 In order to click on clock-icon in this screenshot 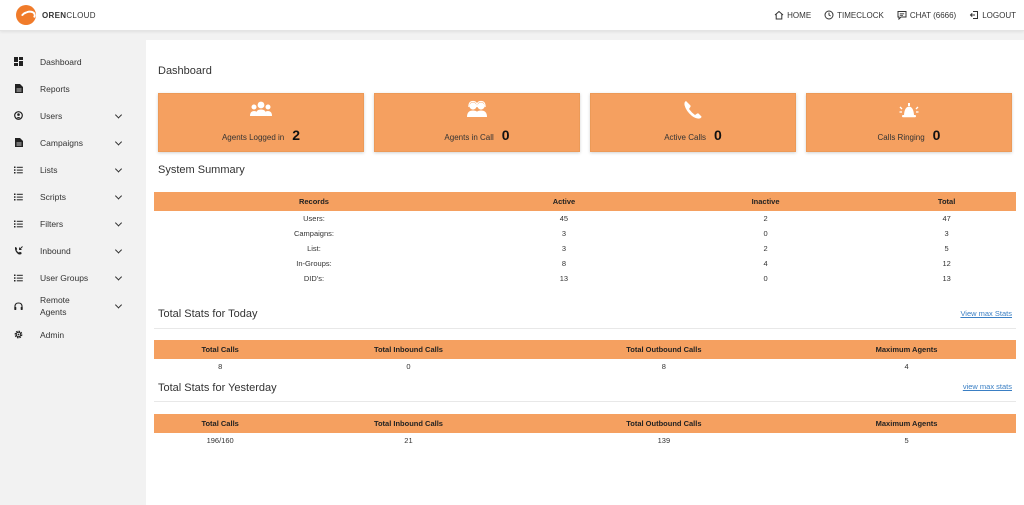, I will do `click(829, 15)`.